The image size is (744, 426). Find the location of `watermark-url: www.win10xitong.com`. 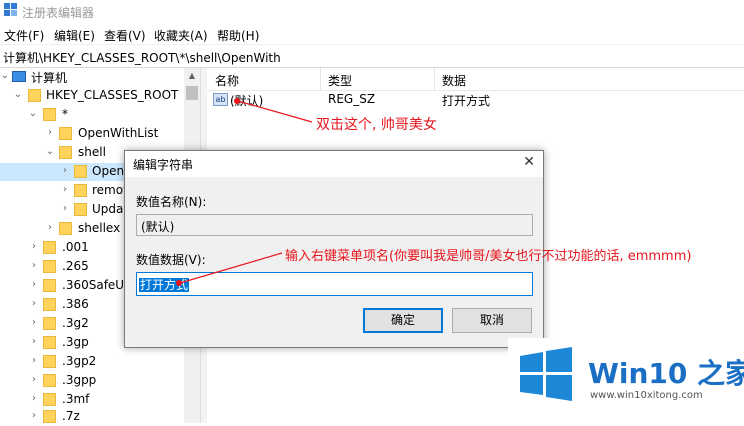

watermark-url: www.win10xitong.com is located at coordinates (646, 395).